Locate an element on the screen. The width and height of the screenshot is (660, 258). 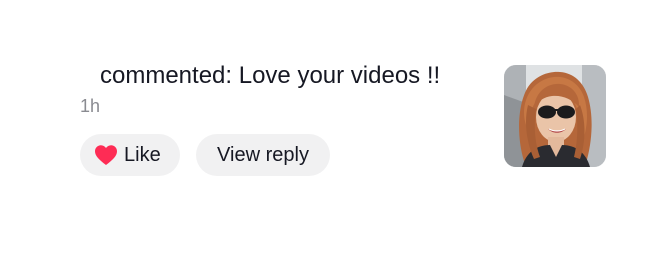
avatar is located at coordinates (555, 116).